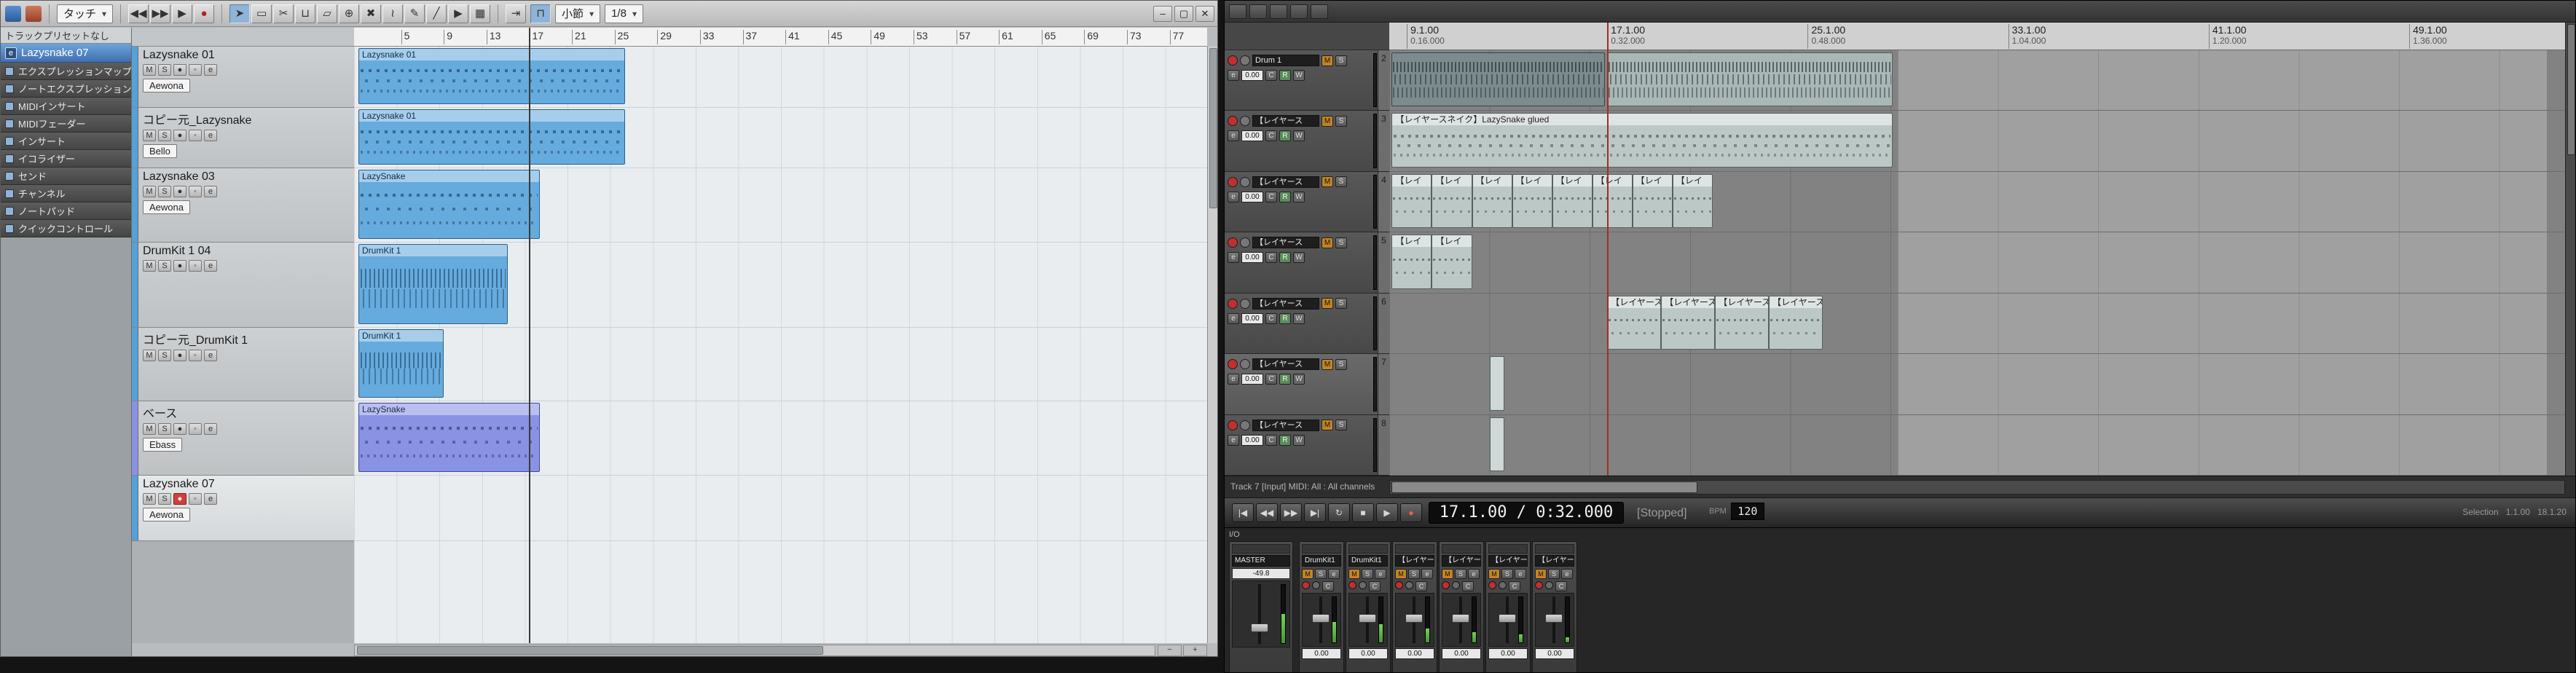  What do you see at coordinates (436, 13) in the screenshot?
I see `line-tool: ╱` at bounding box center [436, 13].